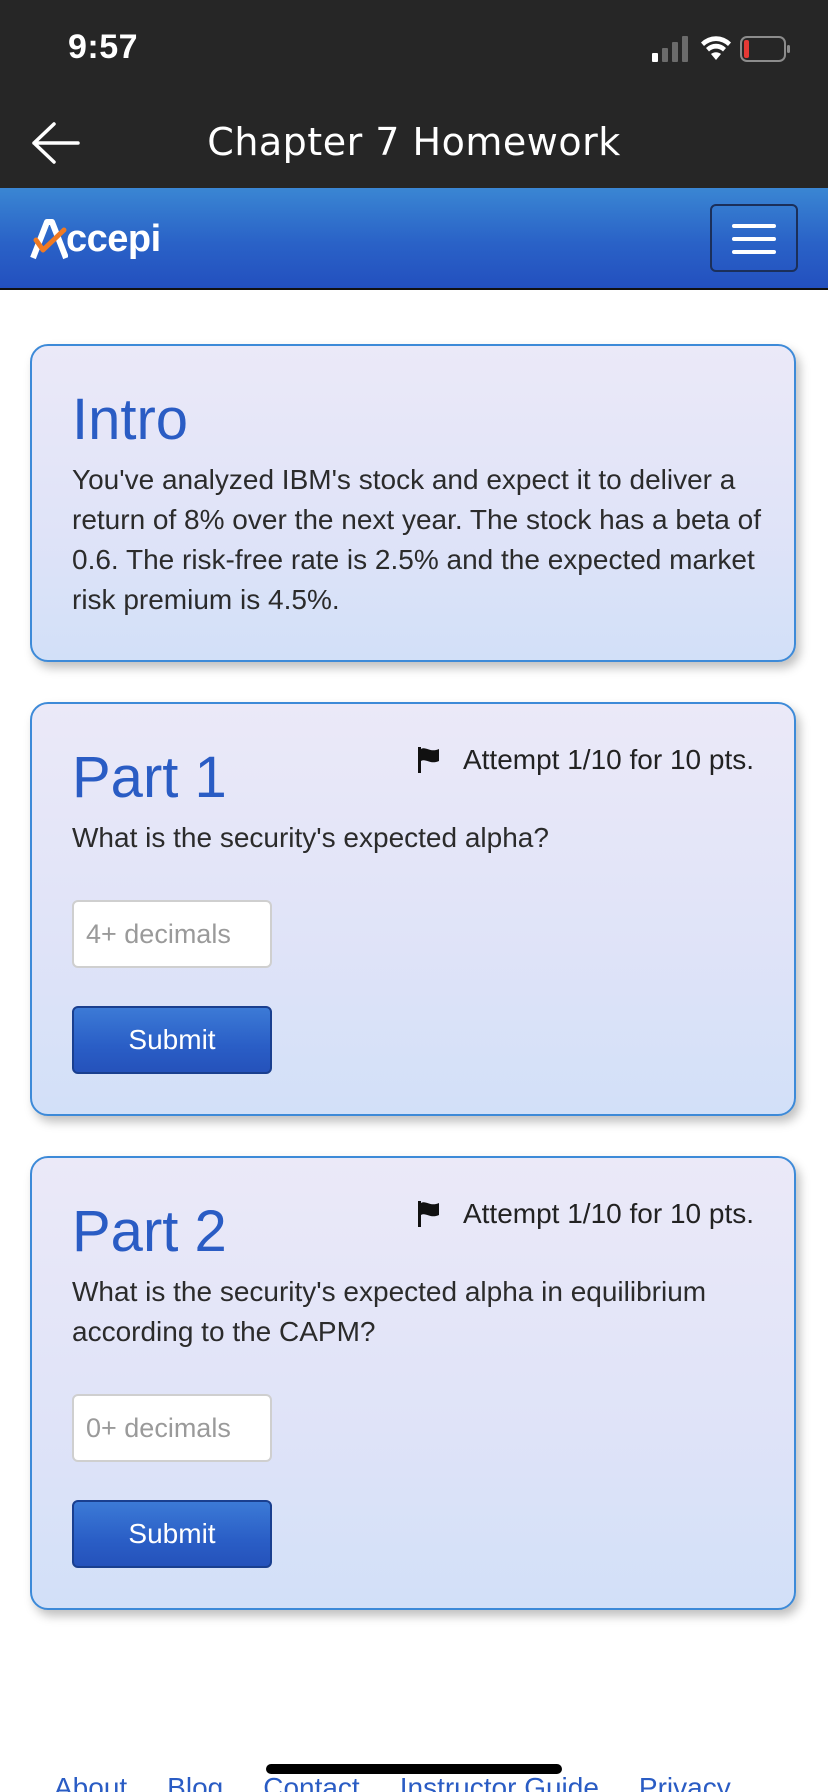  I want to click on page-title: Chapter 7 Homework, so click(414, 142).